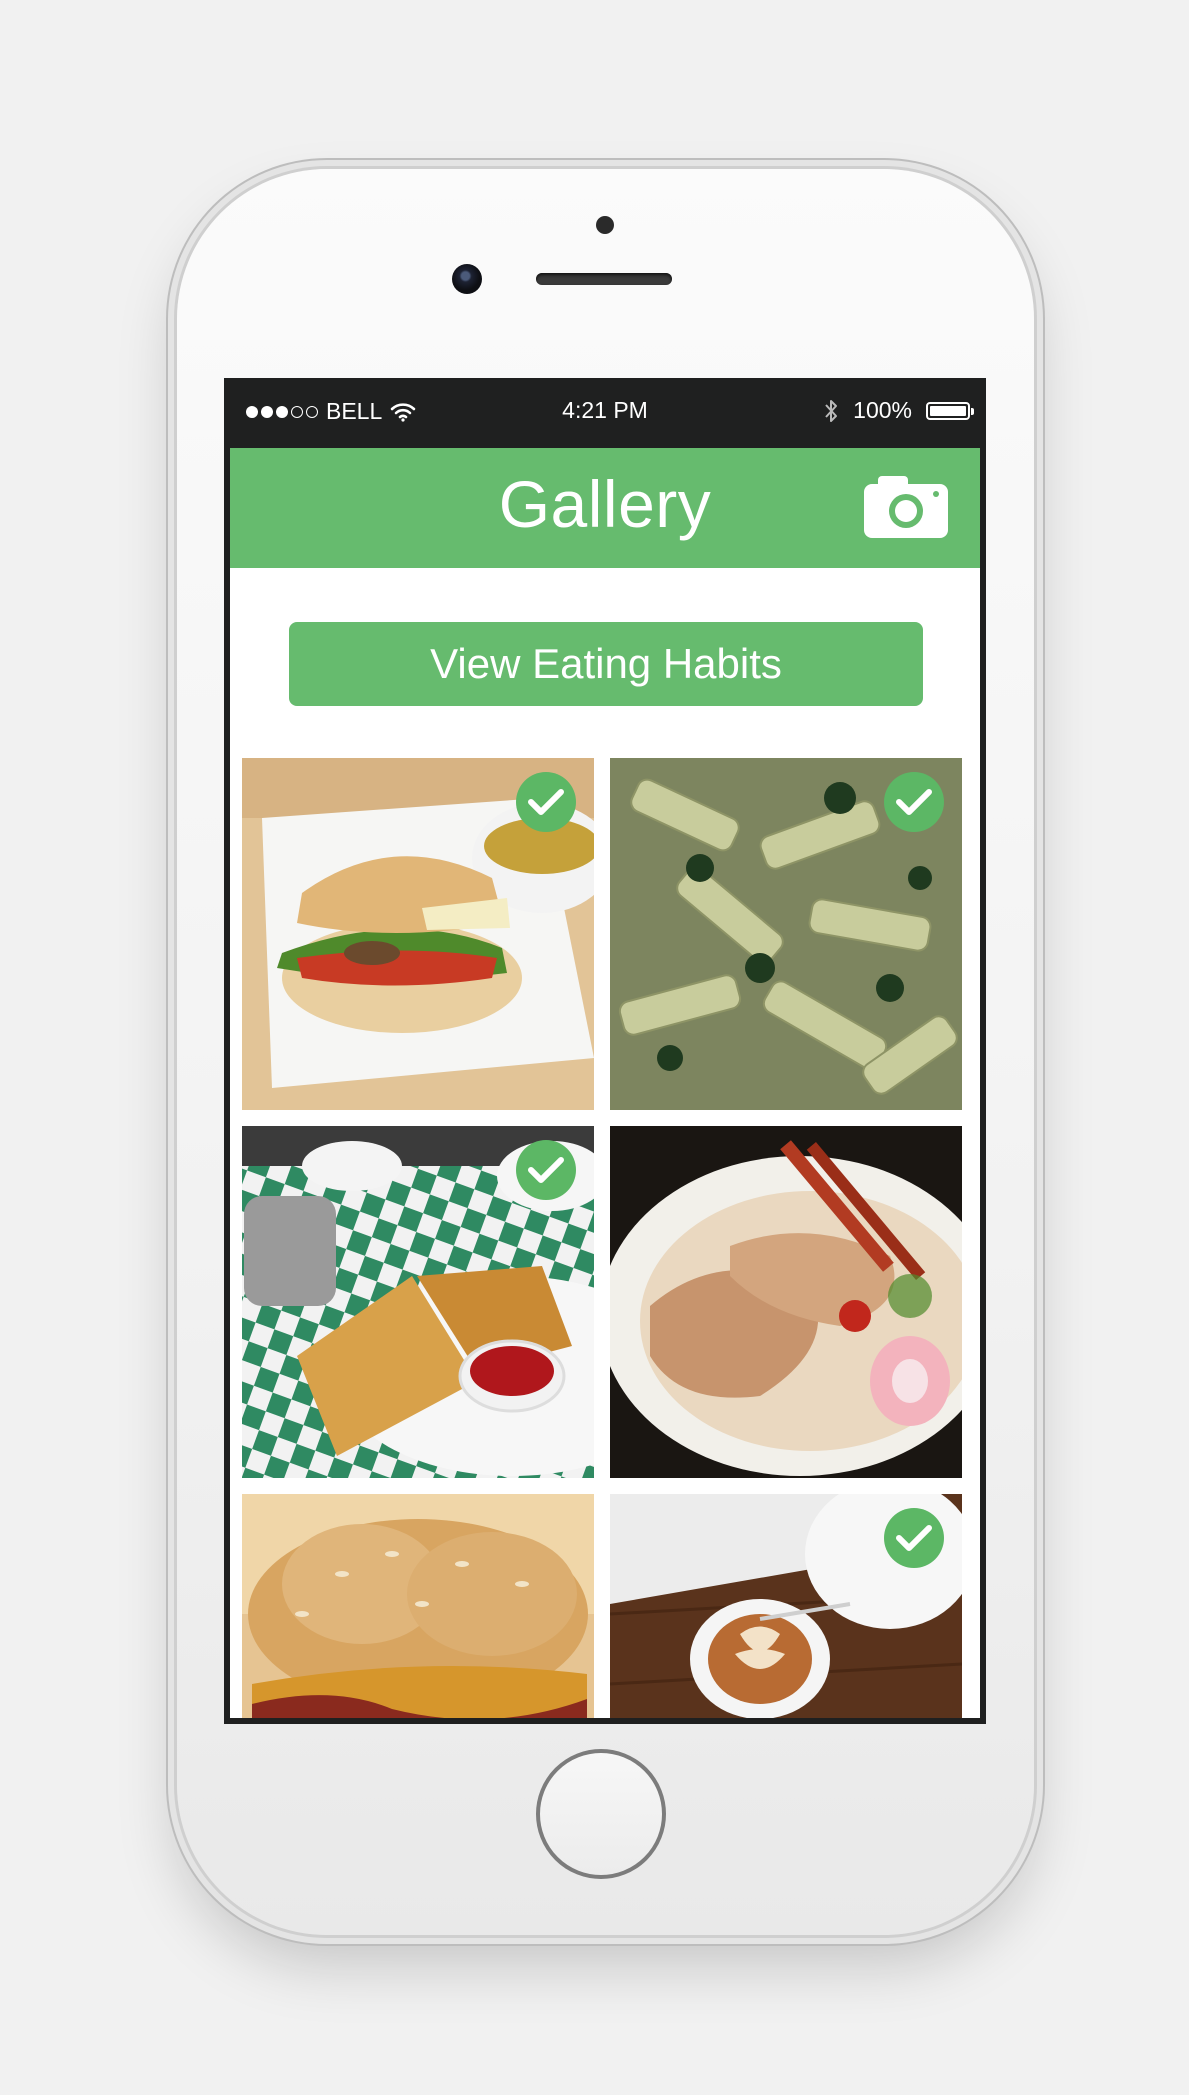  I want to click on burger-photo, so click(418, 1606).